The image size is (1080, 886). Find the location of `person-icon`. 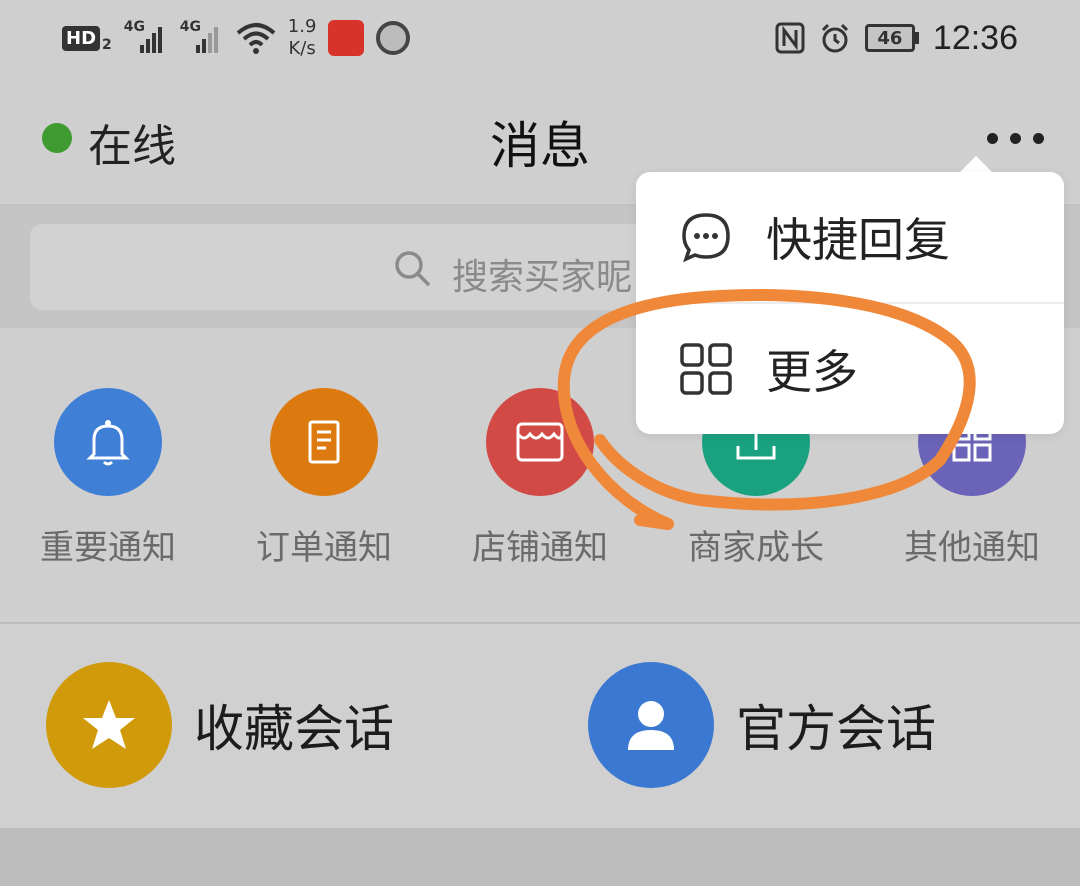

person-icon is located at coordinates (651, 725).